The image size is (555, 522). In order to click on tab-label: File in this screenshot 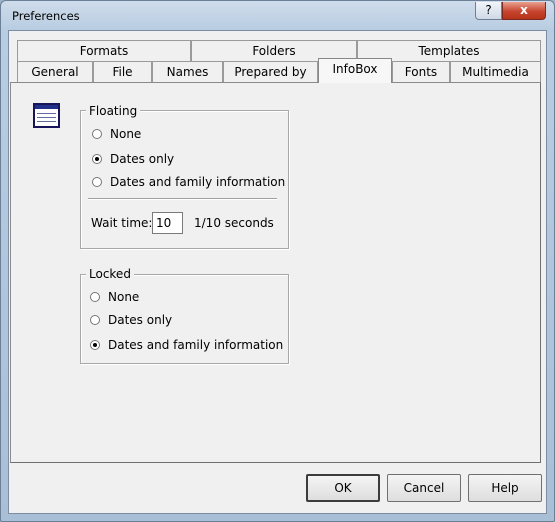, I will do `click(122, 72)`.